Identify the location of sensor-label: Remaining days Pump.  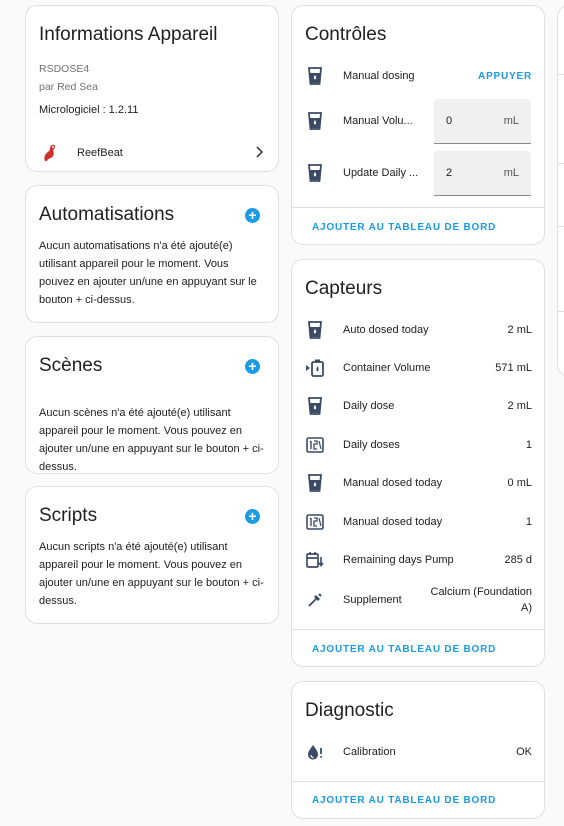
(398, 560).